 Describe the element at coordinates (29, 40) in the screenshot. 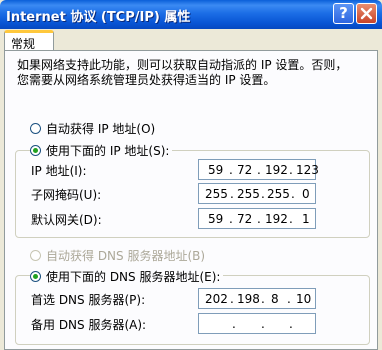

I see `tab-general: 常规` at that location.